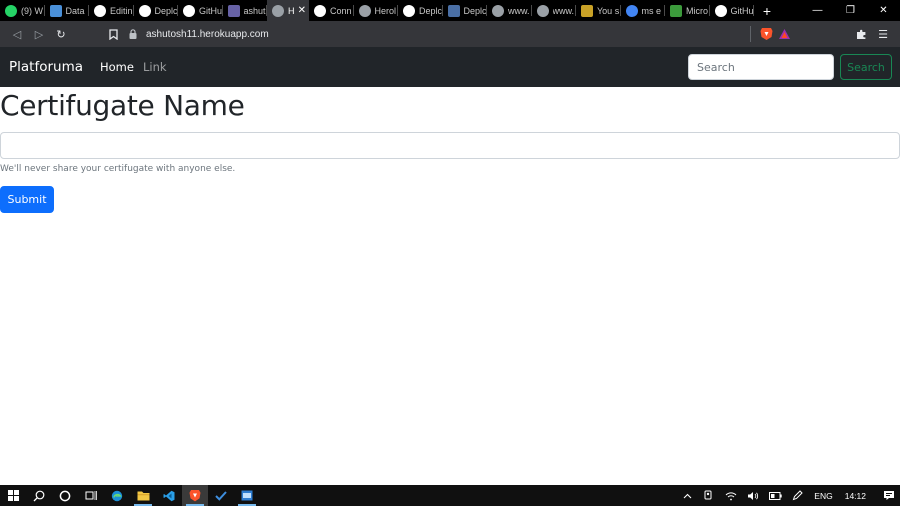 Image resolution: width=900 pixels, height=506 pixels. I want to click on todo-icon, so click(221, 496).